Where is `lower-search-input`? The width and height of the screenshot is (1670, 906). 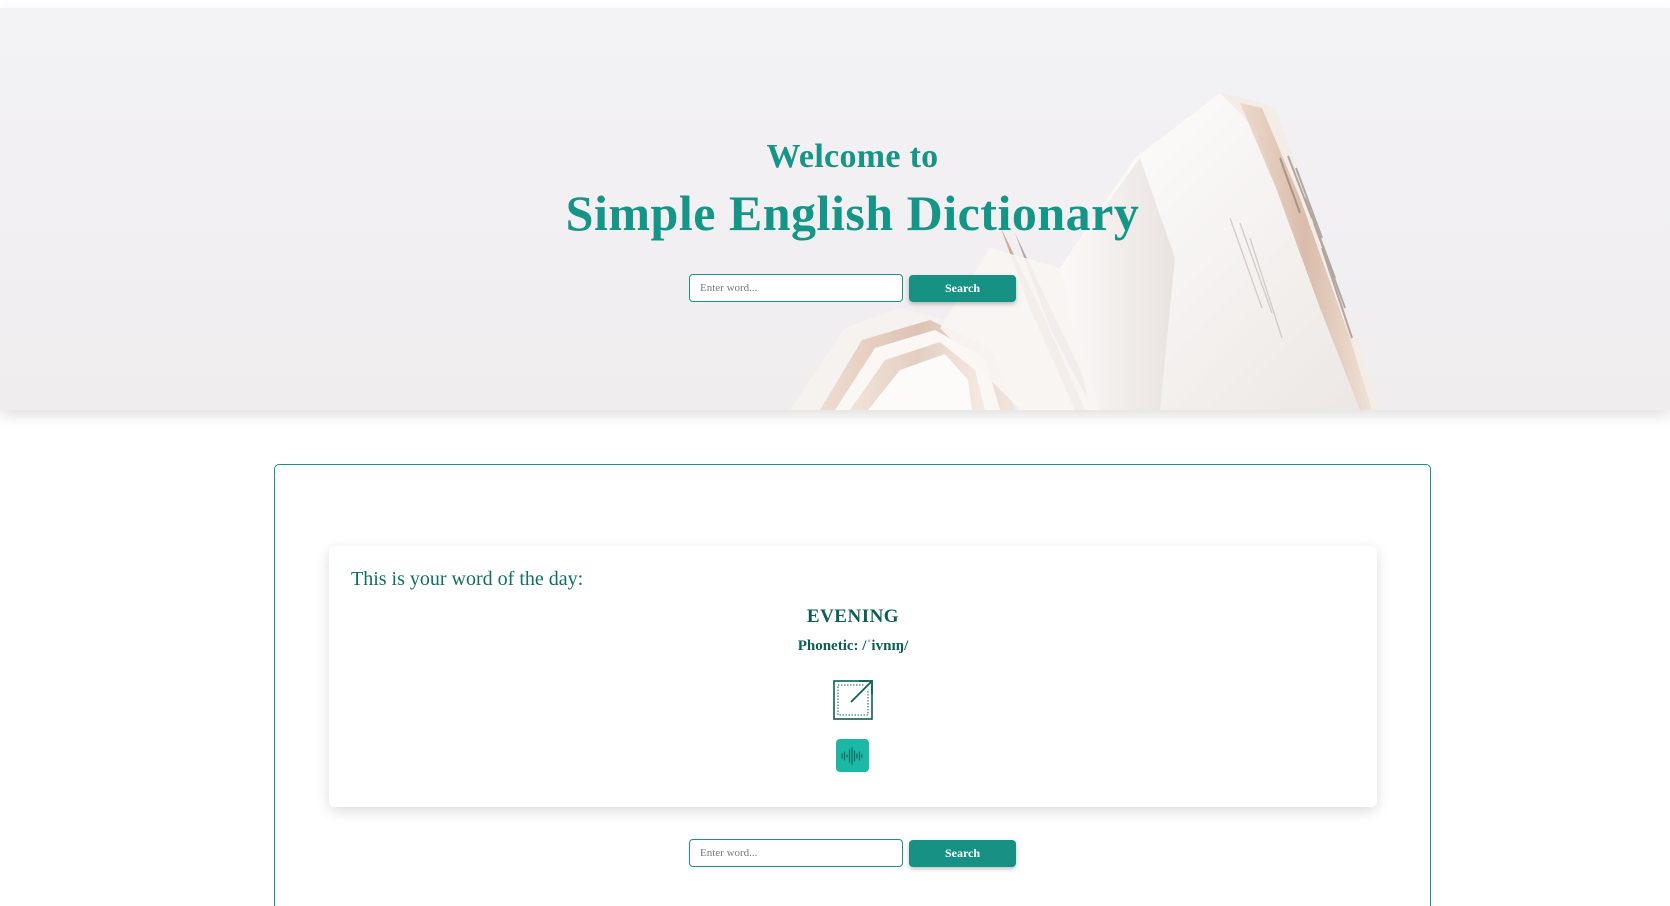
lower-search-input is located at coordinates (796, 853).